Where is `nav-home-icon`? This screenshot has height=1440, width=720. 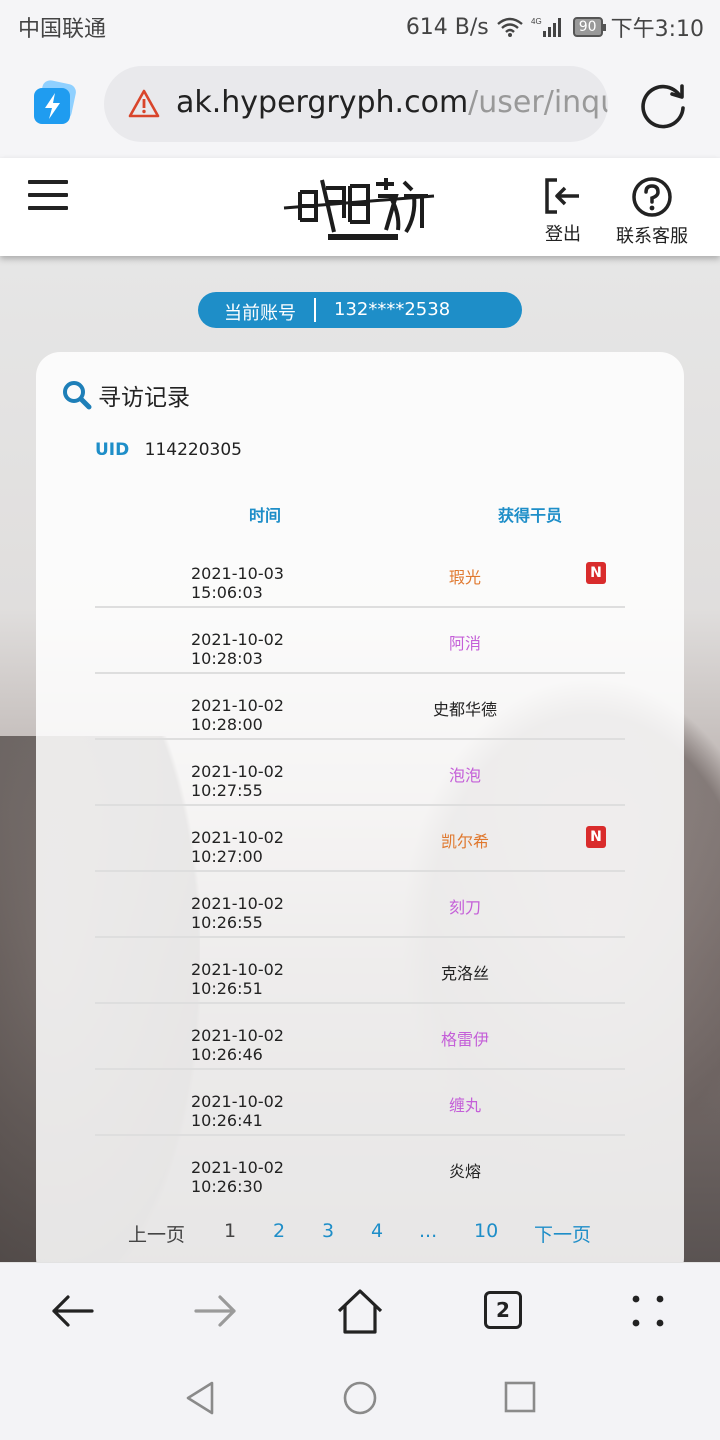
nav-home-icon is located at coordinates (360, 1398).